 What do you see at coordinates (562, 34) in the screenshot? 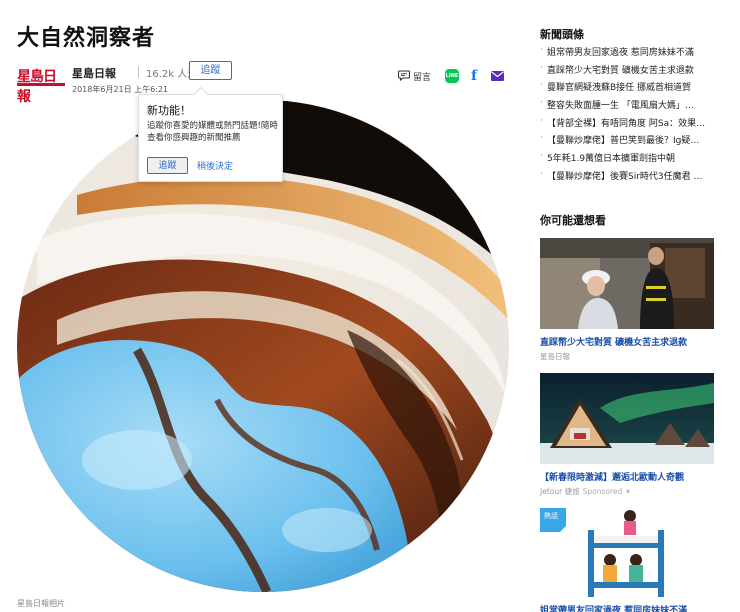
I see `news-heading: 新聞頭條` at bounding box center [562, 34].